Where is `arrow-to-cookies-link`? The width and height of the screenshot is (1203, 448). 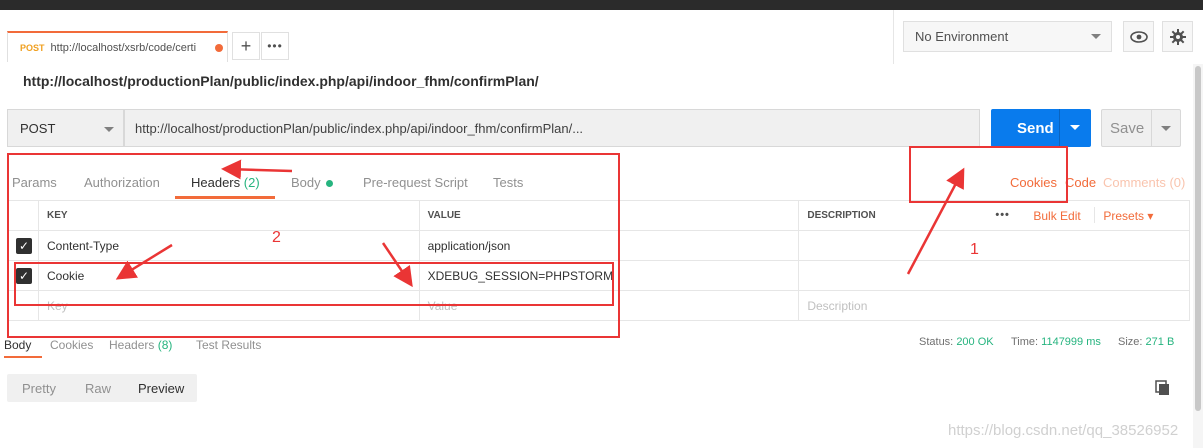 arrow-to-cookies-link is located at coordinates (935, 221).